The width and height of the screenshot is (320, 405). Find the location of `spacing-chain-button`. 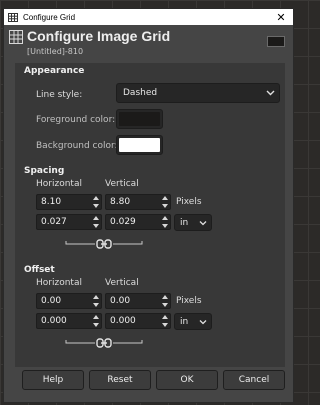

spacing-chain-button is located at coordinates (104, 244).